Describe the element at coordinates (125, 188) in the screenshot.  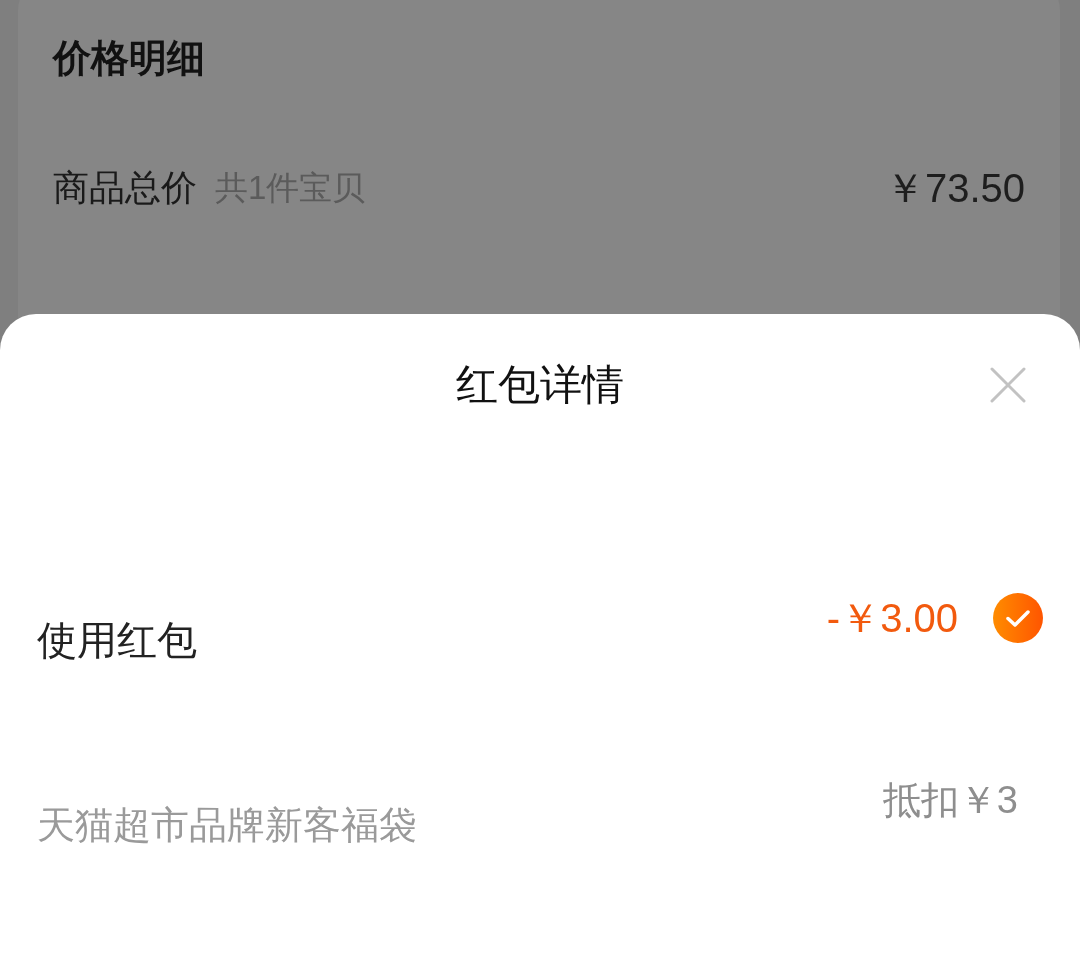
I see `price-row-label: 商品总价` at that location.